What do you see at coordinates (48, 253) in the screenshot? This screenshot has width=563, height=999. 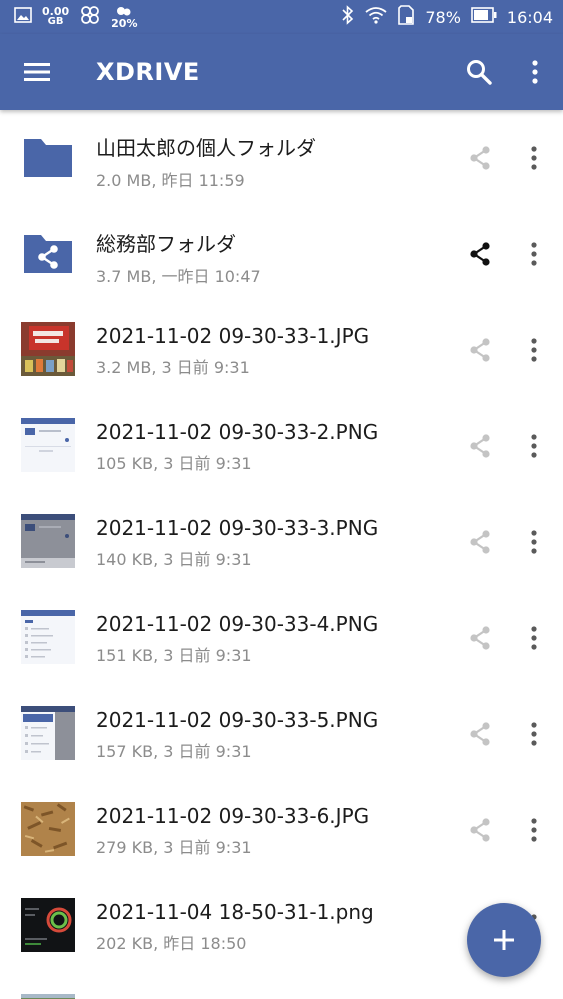 I see `shared-folder-icon` at bounding box center [48, 253].